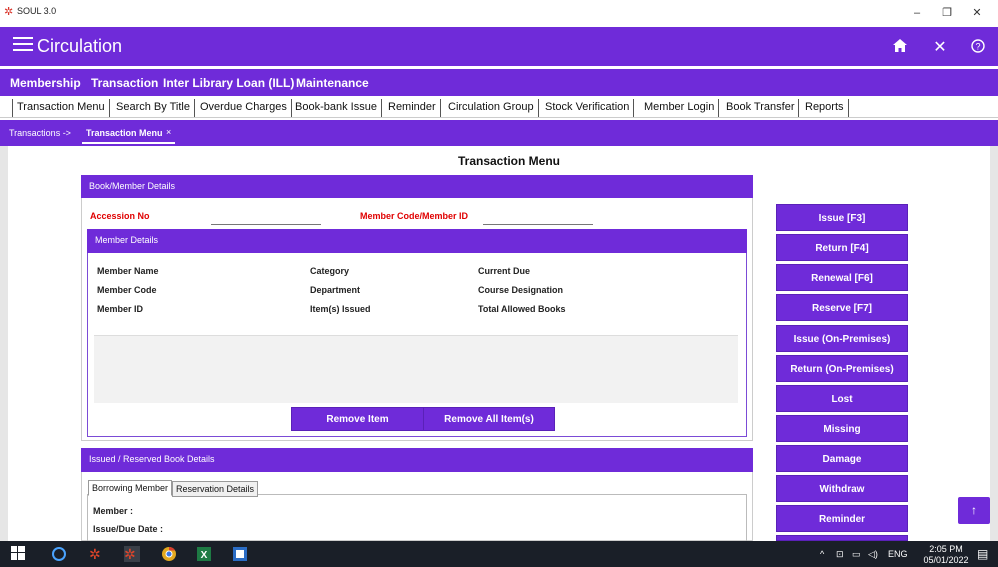  Describe the element at coordinates (61, 108) in the screenshot. I see `tab-transaction-menu: Transaction Menu` at that location.